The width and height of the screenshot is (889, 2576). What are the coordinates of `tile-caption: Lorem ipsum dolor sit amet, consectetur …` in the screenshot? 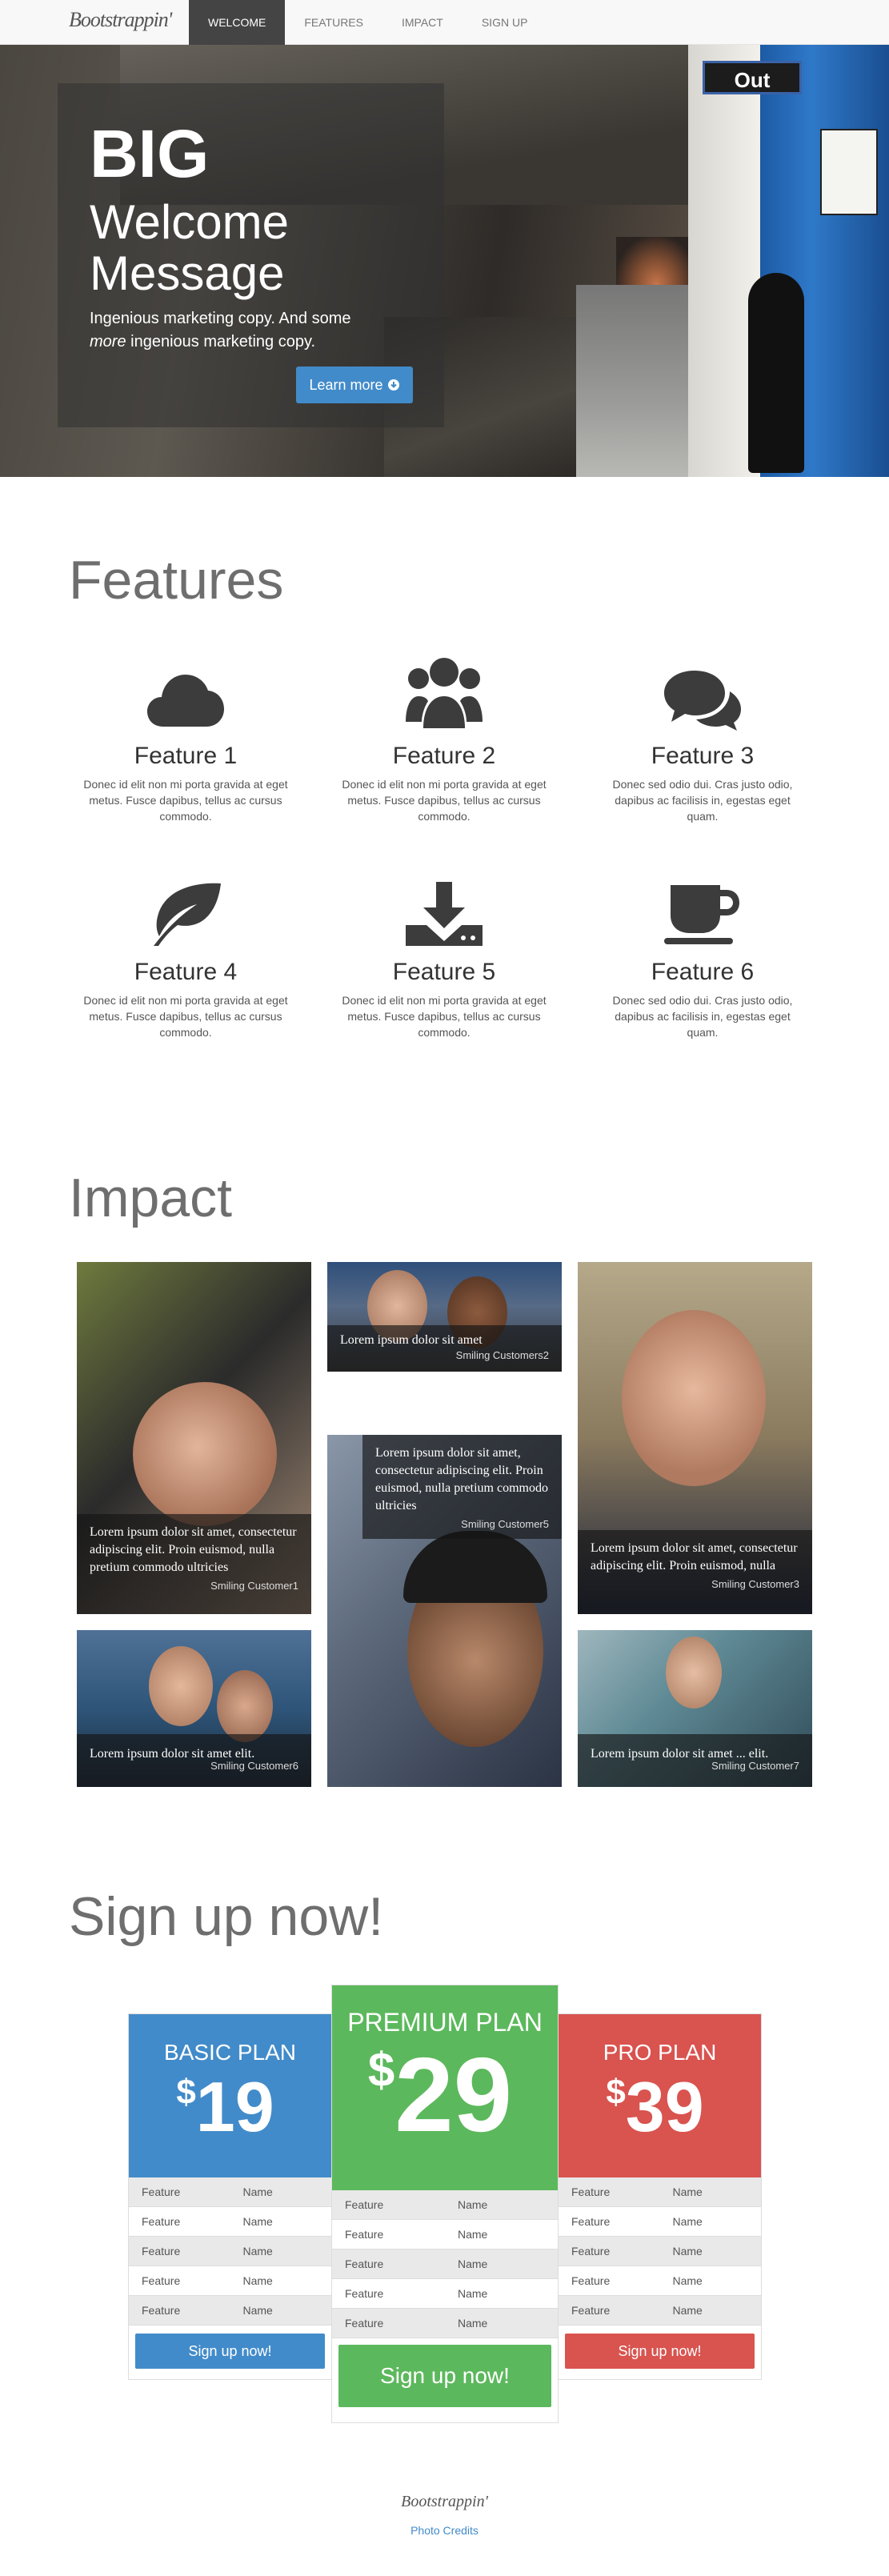 It's located at (194, 1564).